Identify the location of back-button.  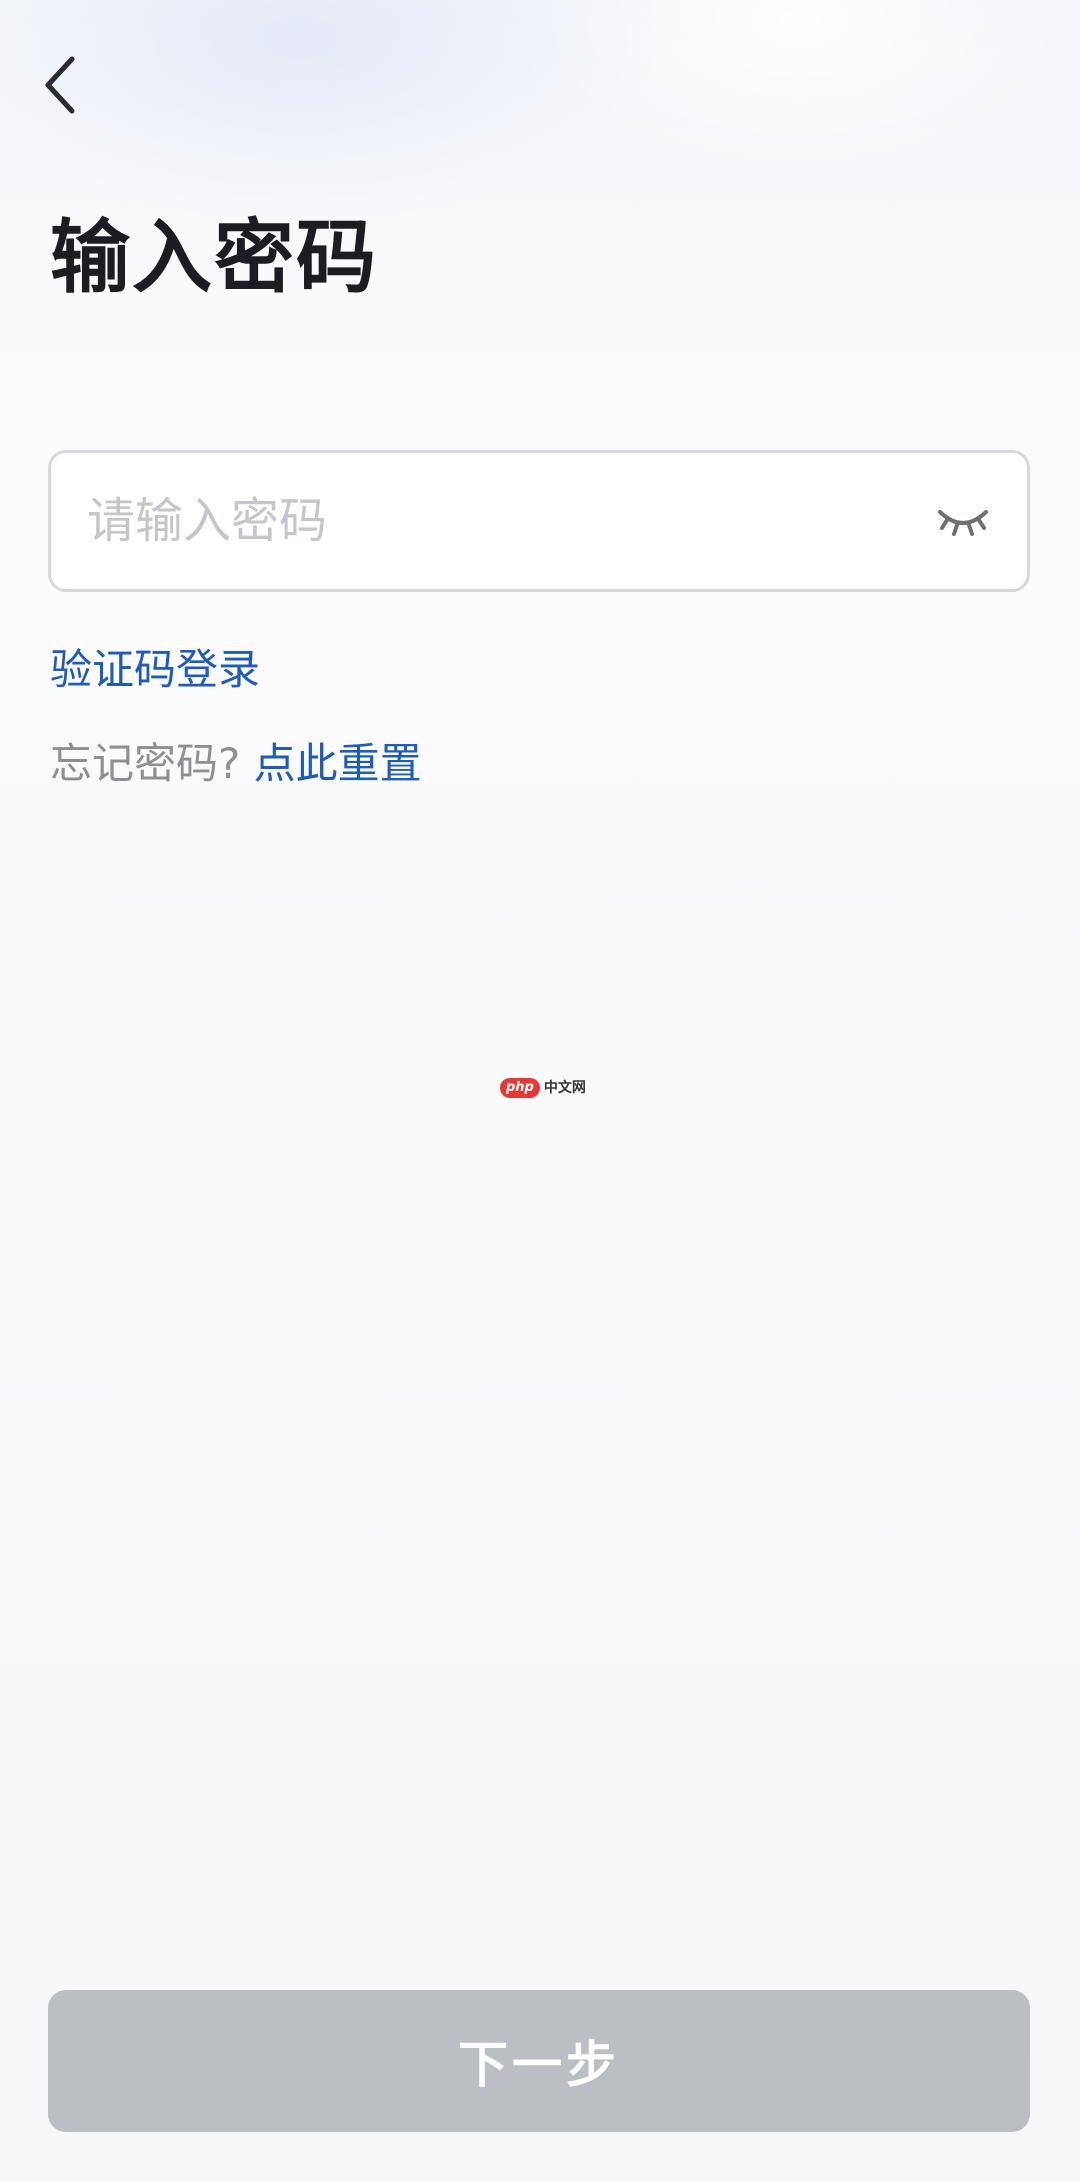
(80, 85).